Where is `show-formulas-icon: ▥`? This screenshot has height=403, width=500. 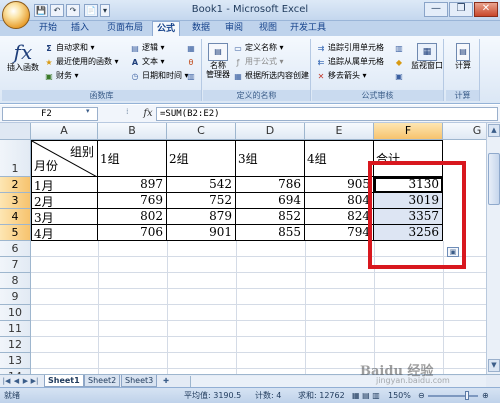 show-formulas-icon: ▥ is located at coordinates (400, 48).